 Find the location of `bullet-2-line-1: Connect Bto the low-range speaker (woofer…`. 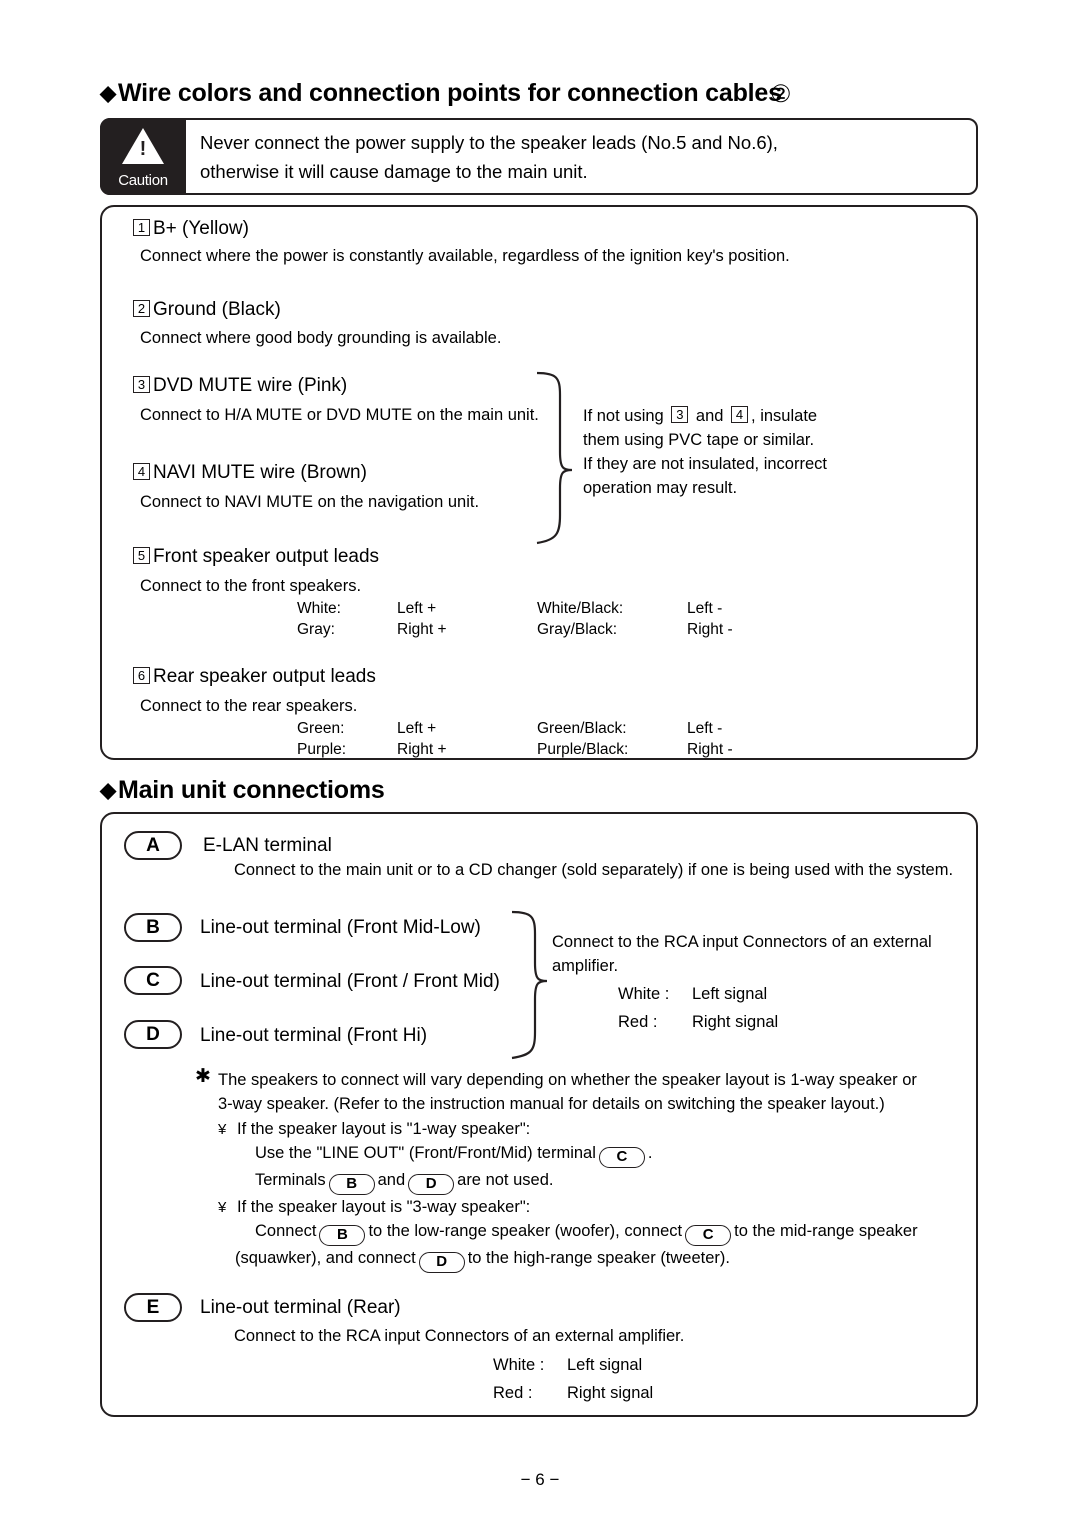

bullet-2-line-1: Connect Bto the low-range speaker (woofer… is located at coordinates (607, 1232).